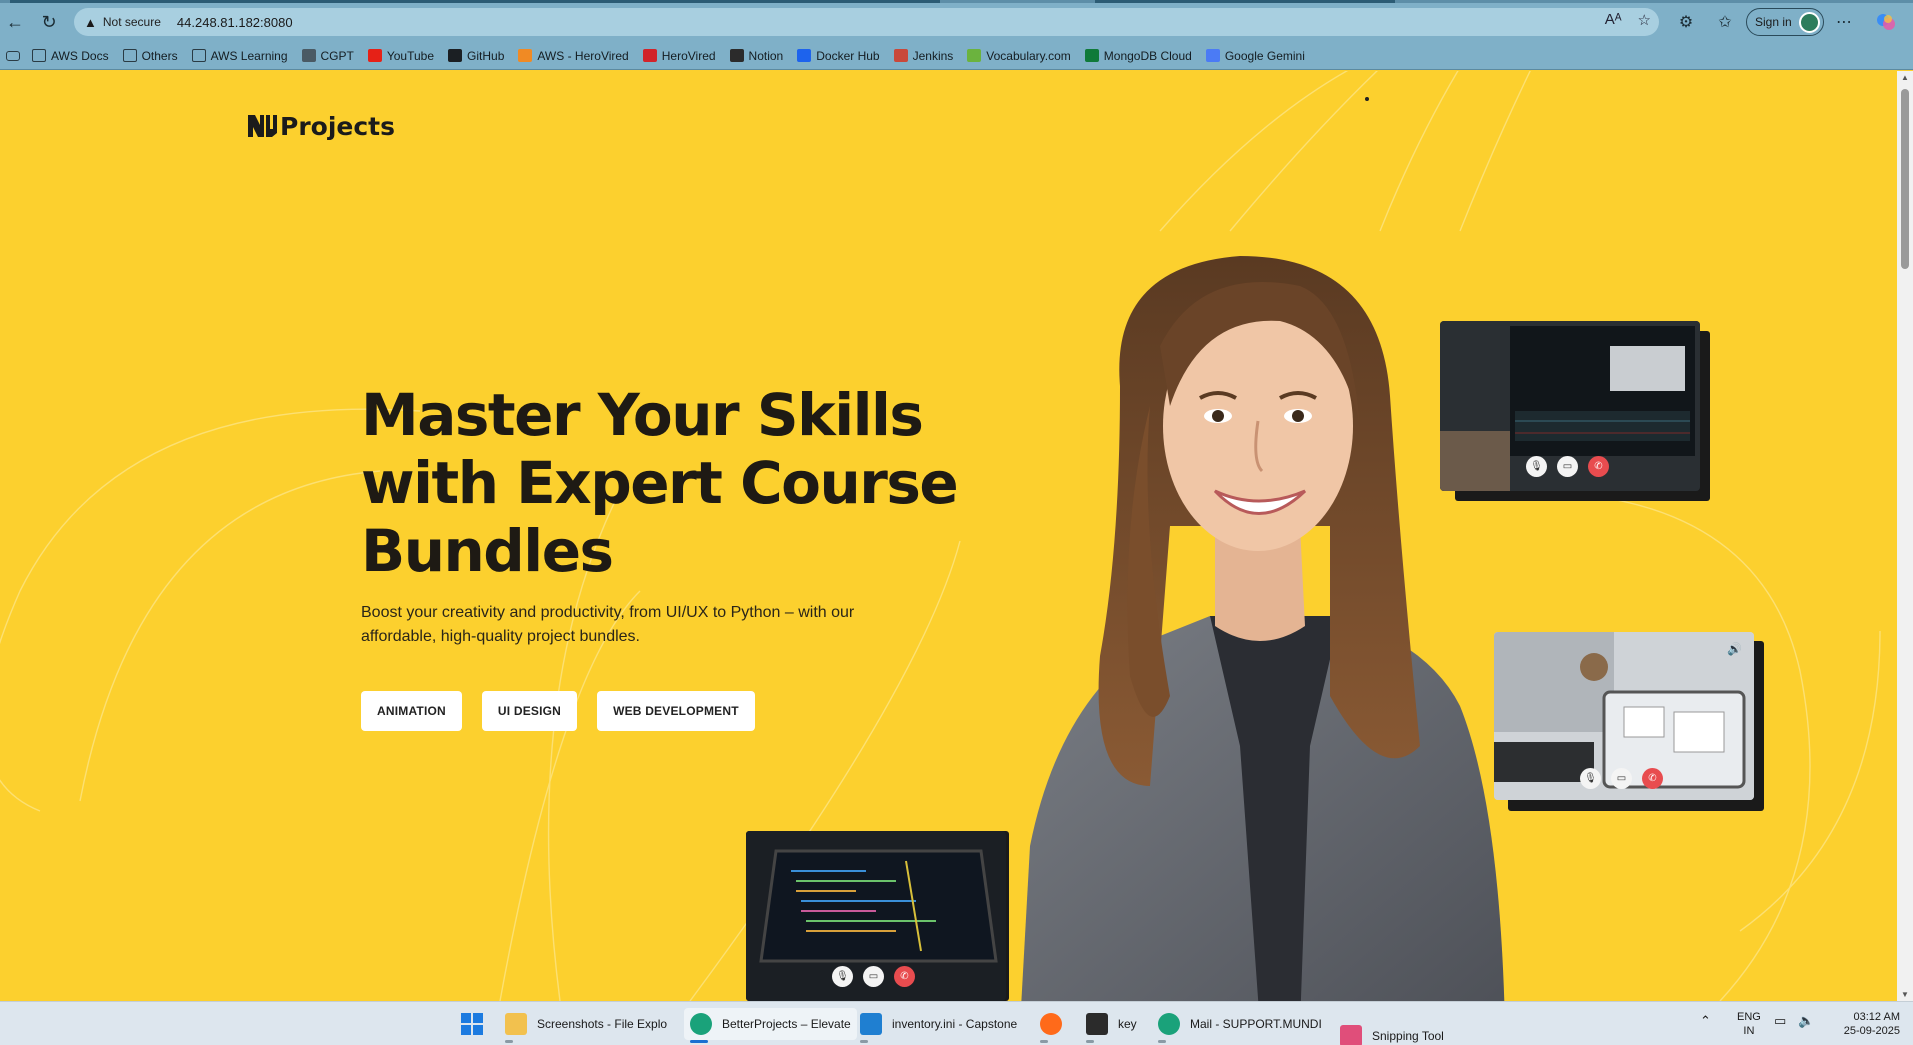 The width and height of the screenshot is (1913, 1045). What do you see at coordinates (1705, 1021) in the screenshot?
I see `tray-overflow-icon: ⌃` at bounding box center [1705, 1021].